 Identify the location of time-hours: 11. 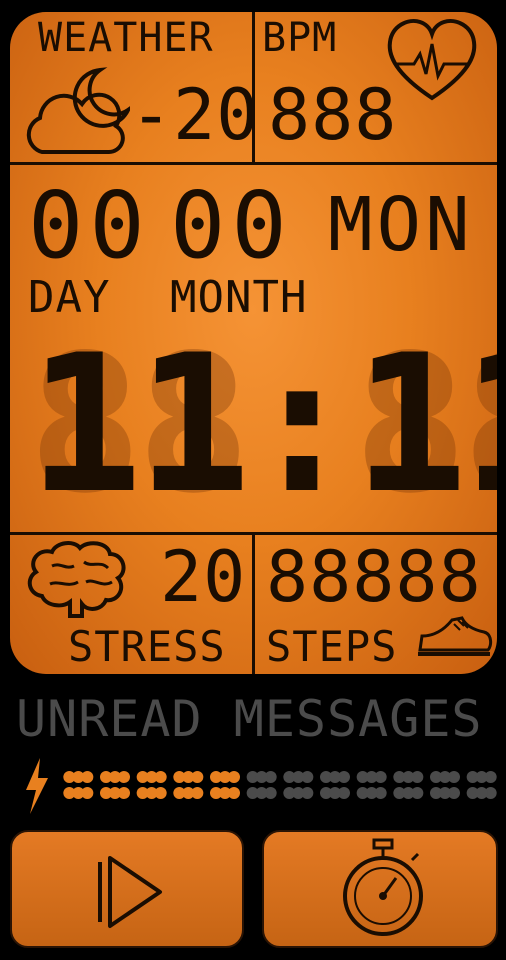
(139, 424).